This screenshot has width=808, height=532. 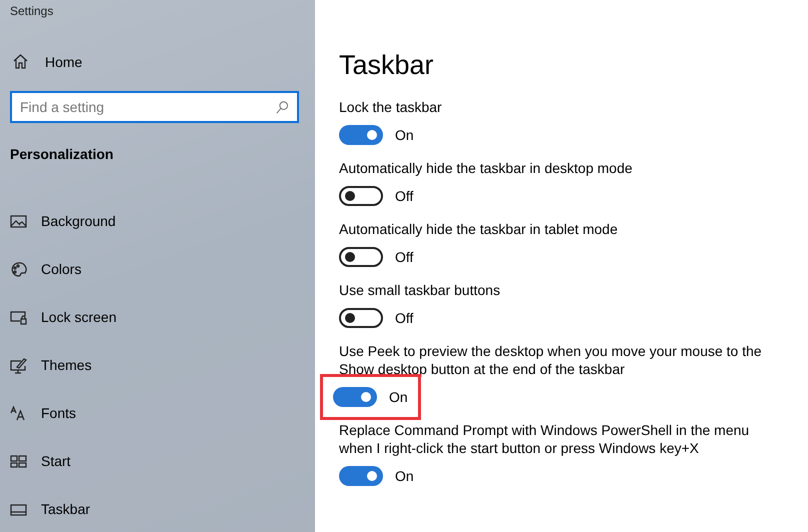 I want to click on nav-item: Colors, so click(x=61, y=269).